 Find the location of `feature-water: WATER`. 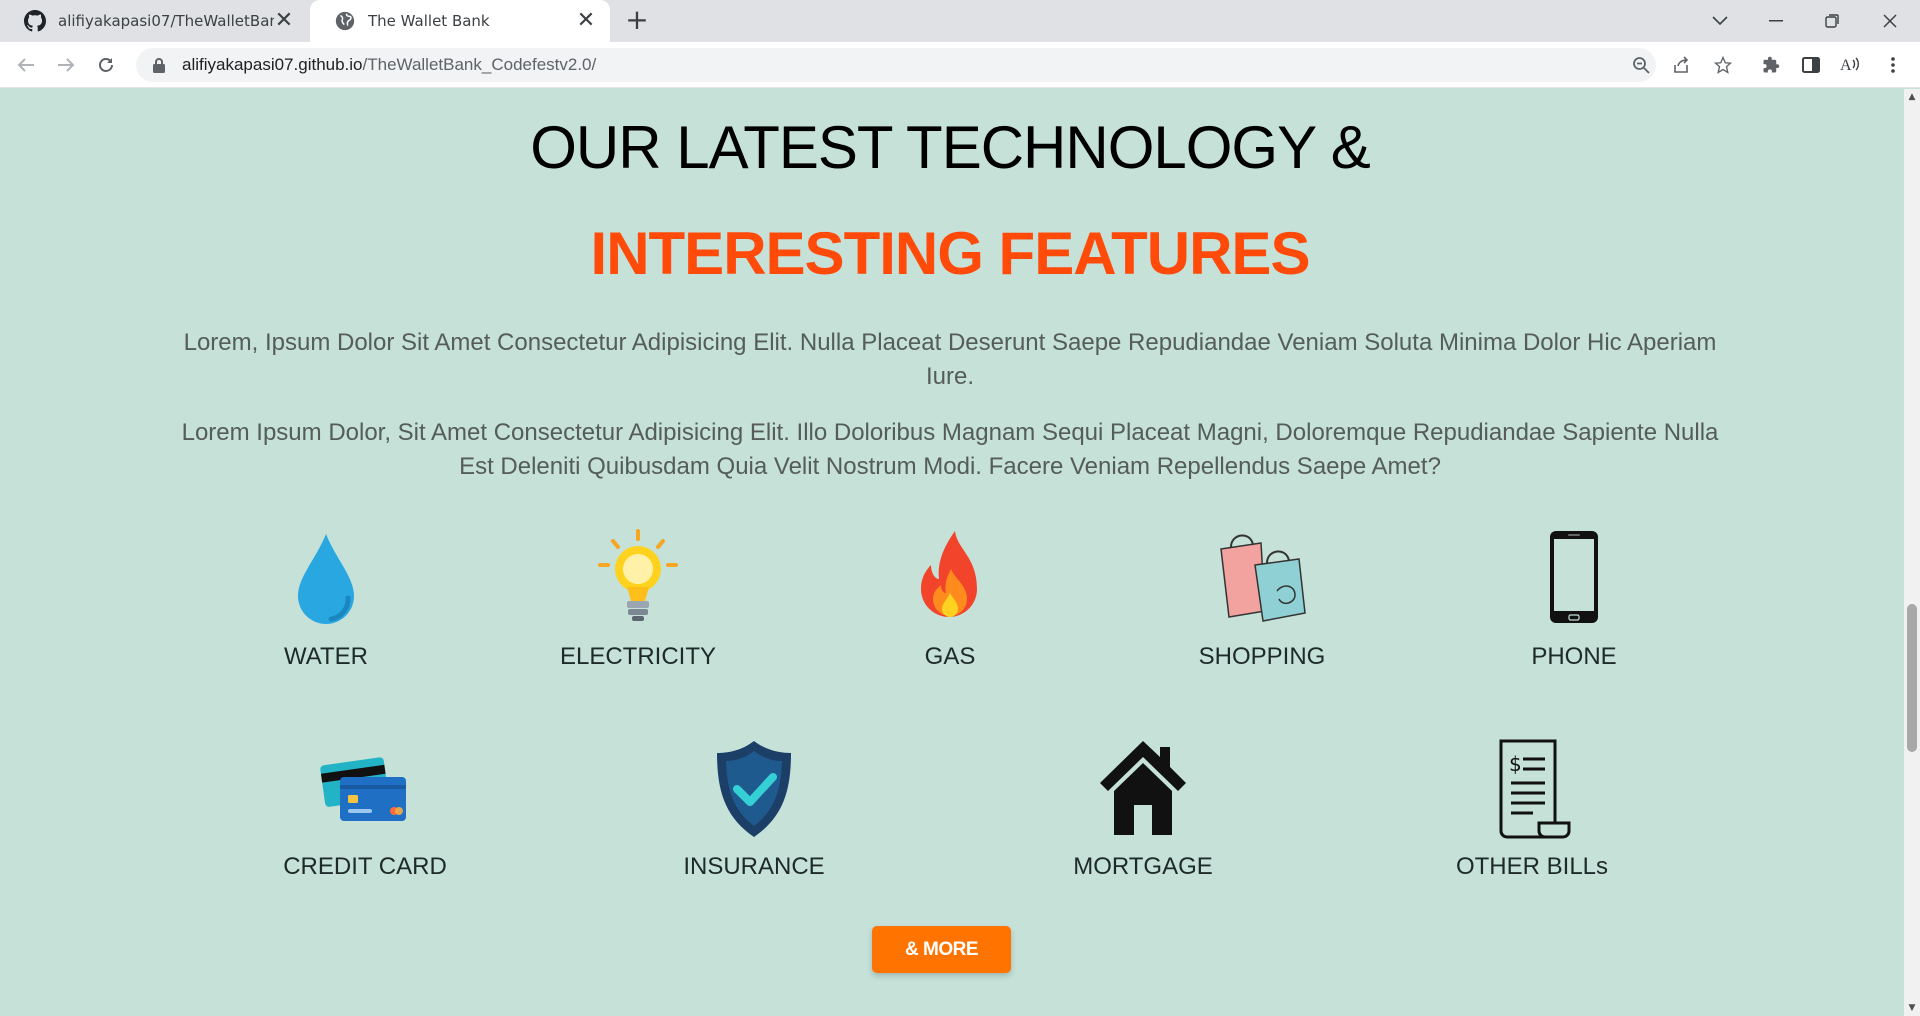

feature-water: WATER is located at coordinates (326, 600).